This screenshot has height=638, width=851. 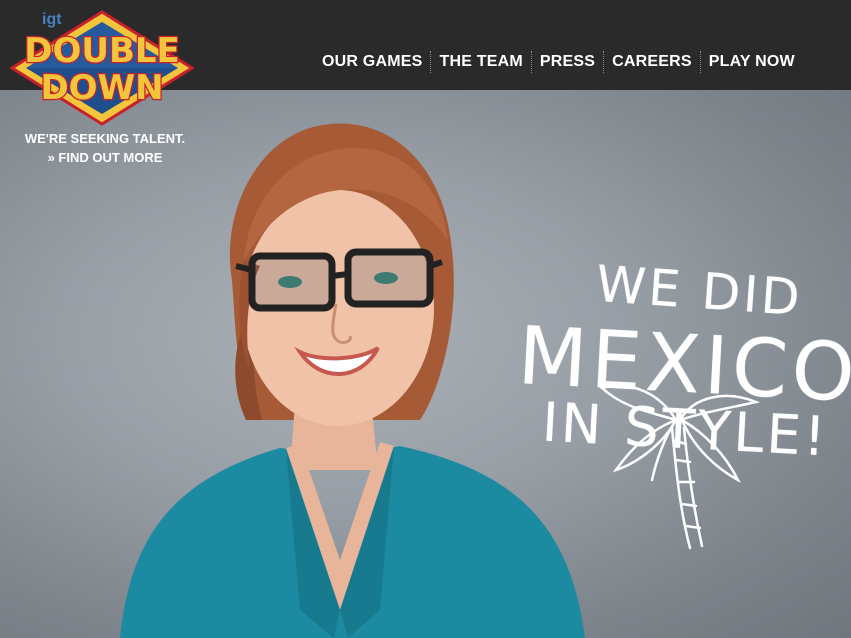 What do you see at coordinates (105, 138) in the screenshot?
I see `talent-promo-text: WE'RE SEEKING TALENT.` at bounding box center [105, 138].